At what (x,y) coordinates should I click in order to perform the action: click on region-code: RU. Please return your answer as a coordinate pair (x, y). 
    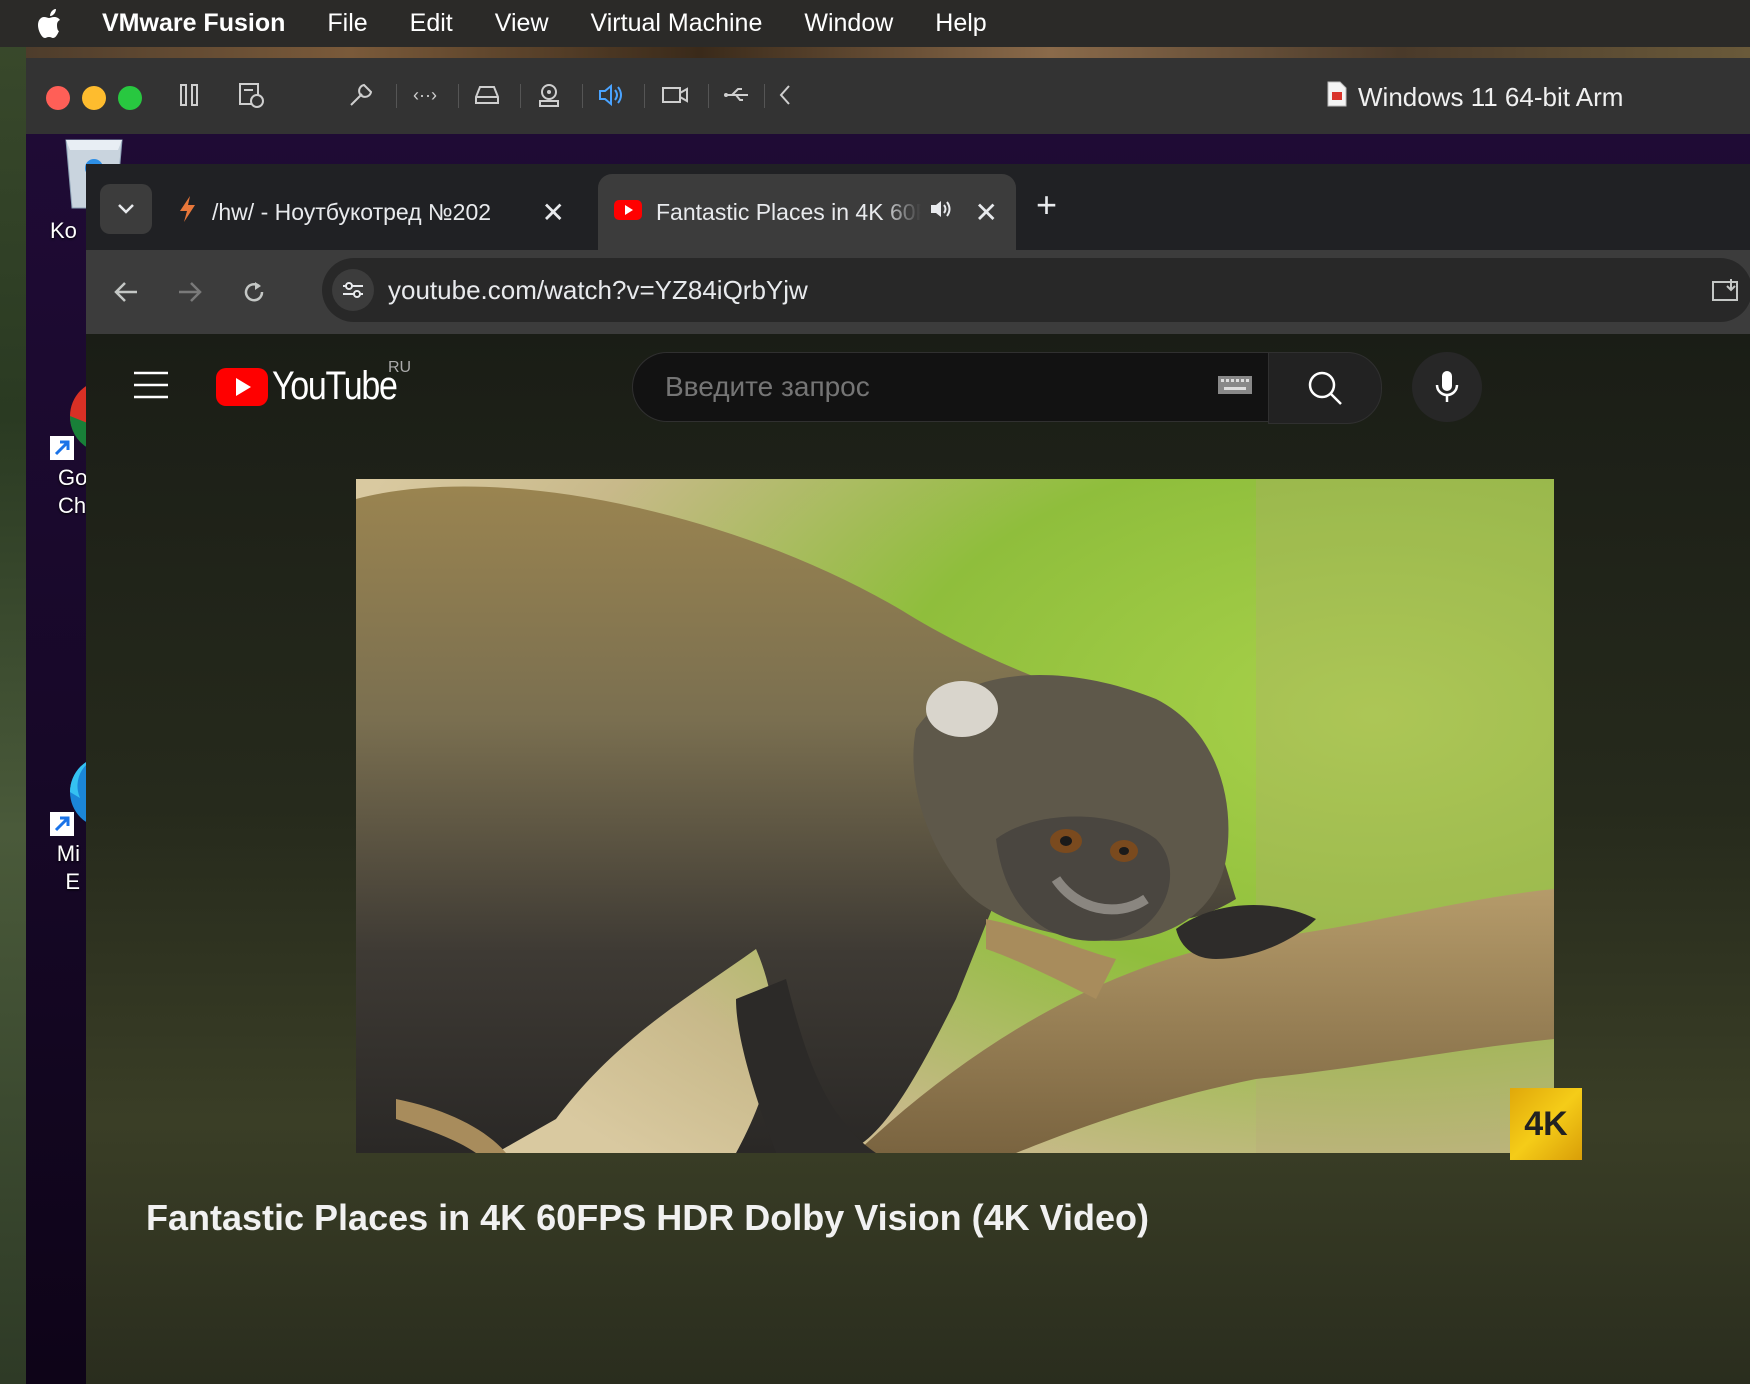
    Looking at the image, I should click on (400, 367).